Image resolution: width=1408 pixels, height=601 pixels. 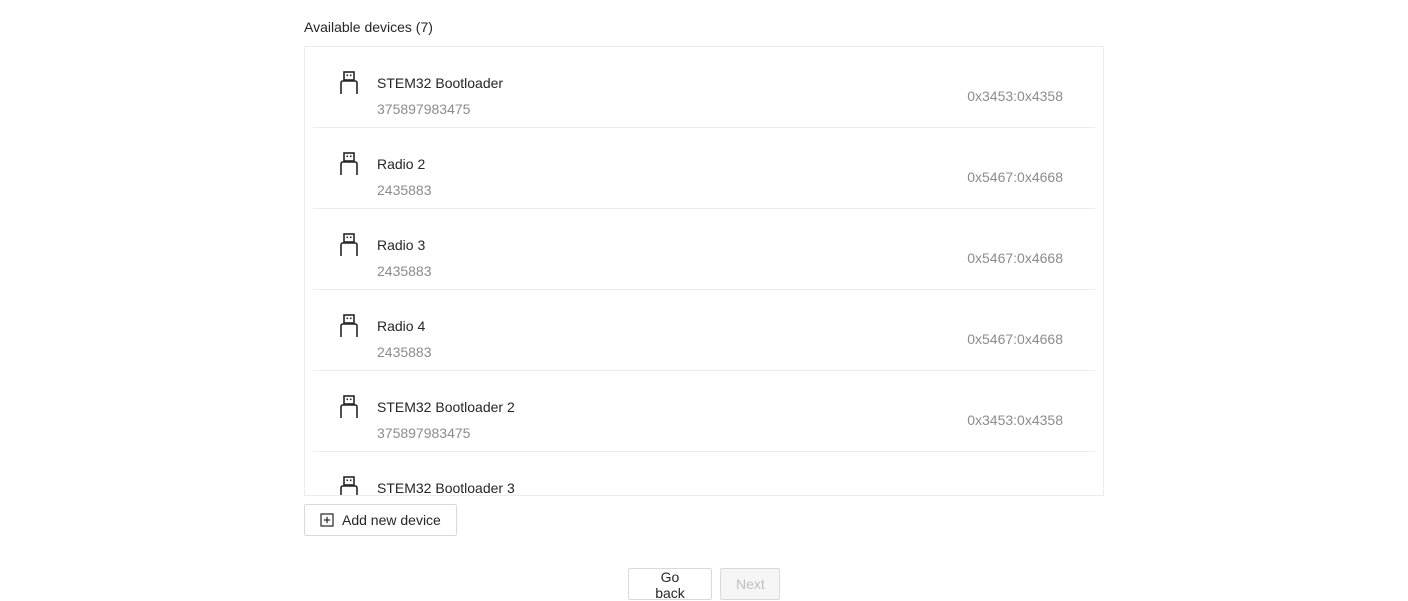 I want to click on device-name: Radio 4, so click(x=401, y=326).